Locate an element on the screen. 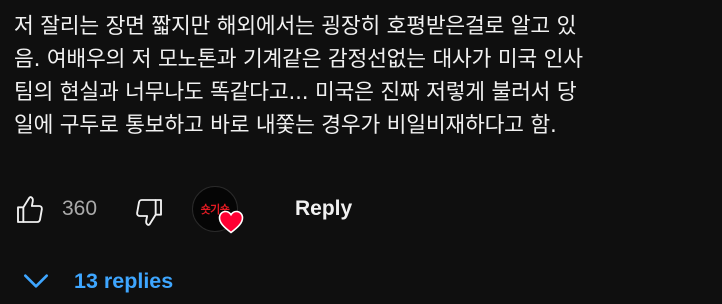  creator-heart-badge: 숏기숏 is located at coordinates (218, 211).